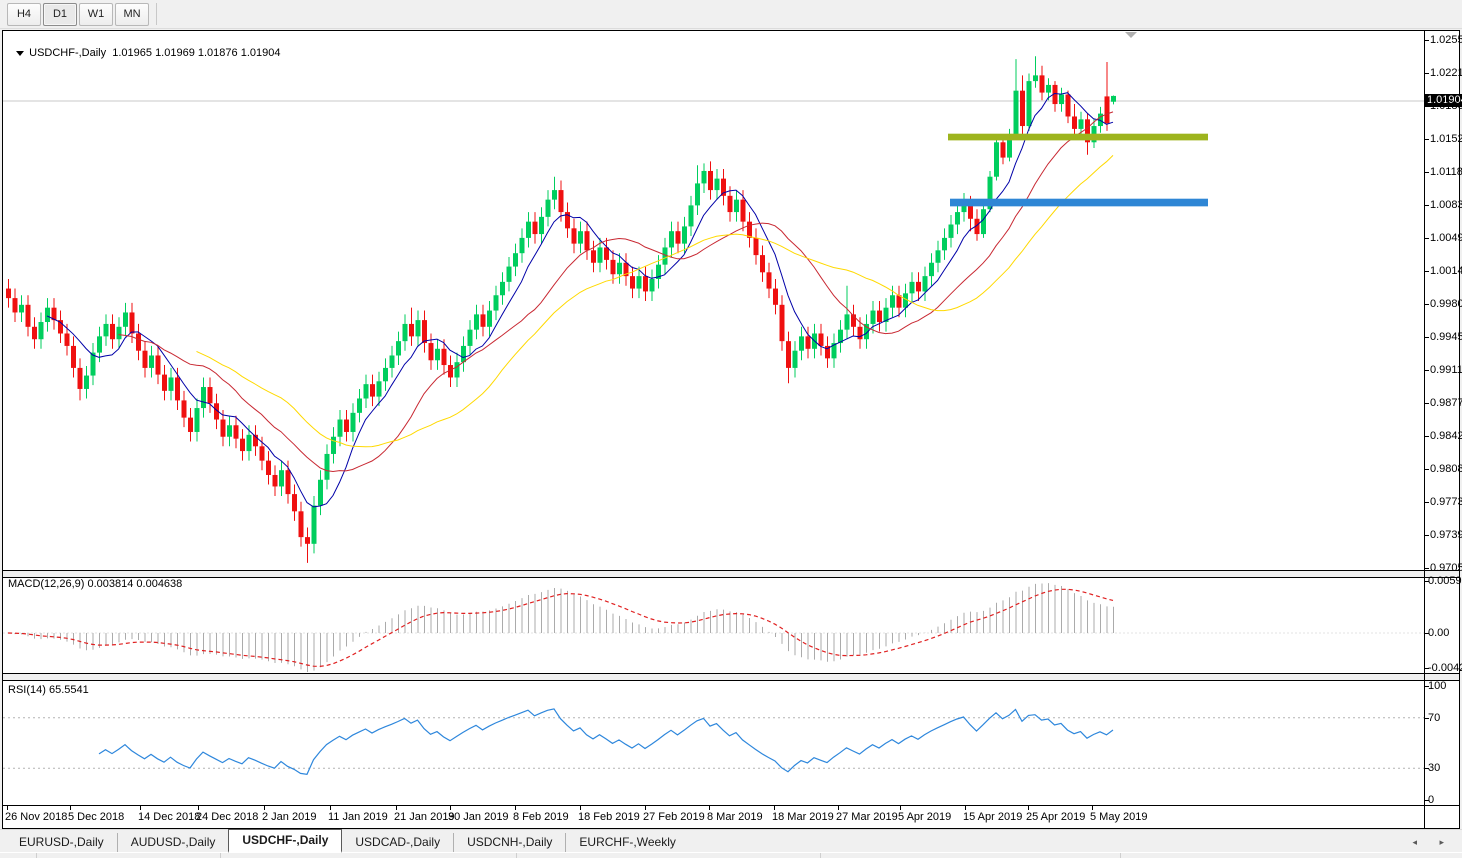  Describe the element at coordinates (36, 817) in the screenshot. I see `time-axis-label: 26 Nov 2018` at that location.